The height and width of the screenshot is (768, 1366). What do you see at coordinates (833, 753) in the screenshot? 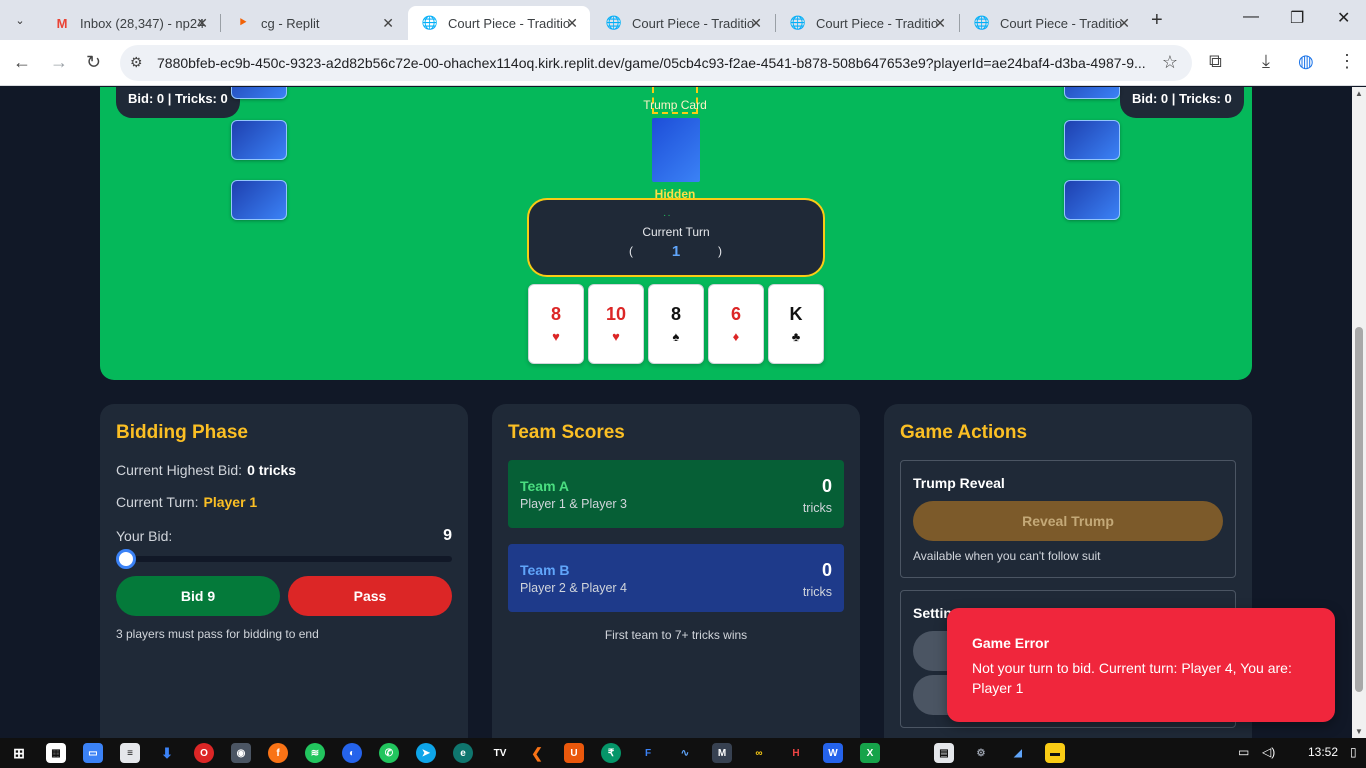
I see `word-icon: W` at bounding box center [833, 753].